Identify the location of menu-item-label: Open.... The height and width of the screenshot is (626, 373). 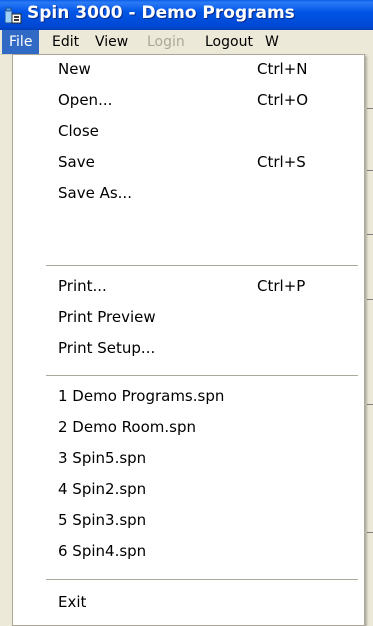
(85, 100).